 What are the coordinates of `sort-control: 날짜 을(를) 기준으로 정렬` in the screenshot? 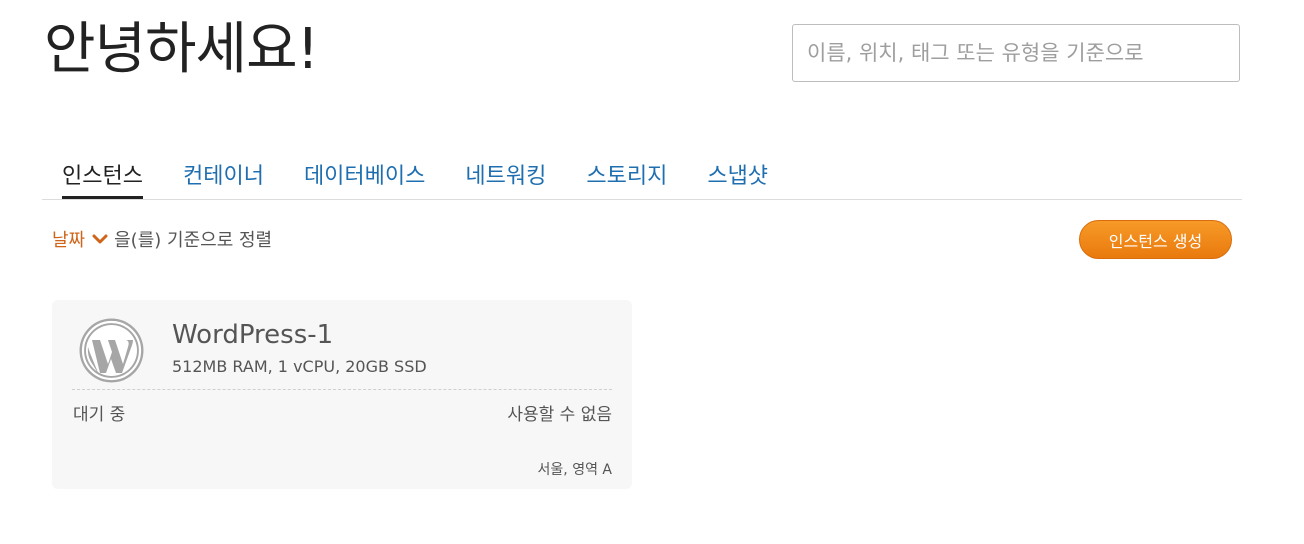 It's located at (162, 239).